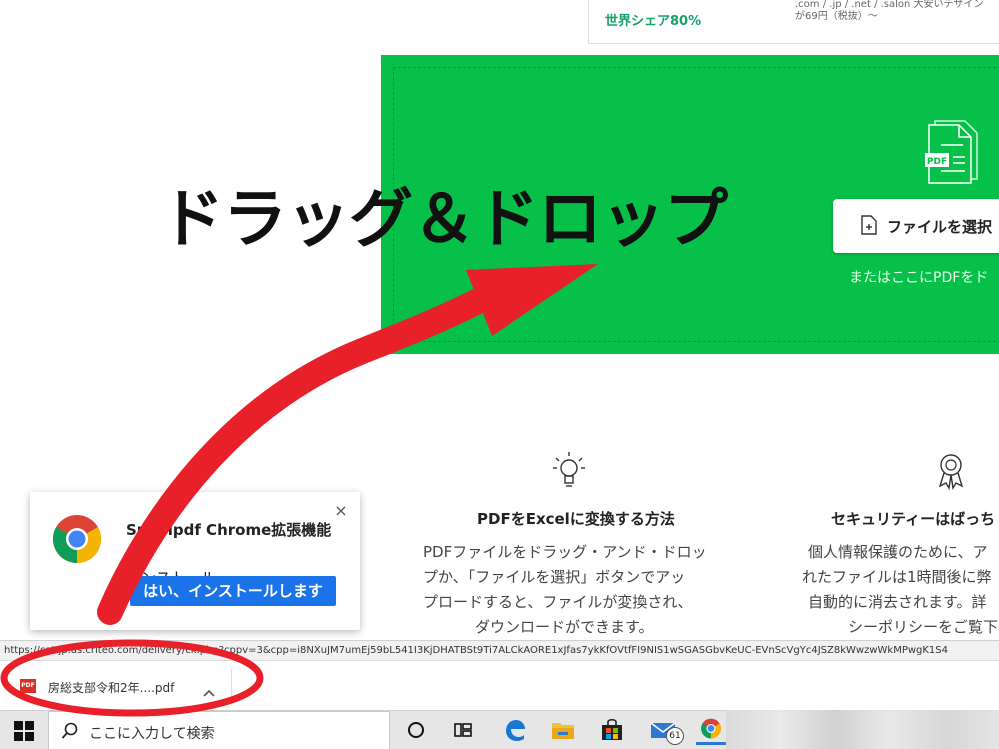 The image size is (999, 749). I want to click on microsoft-store-icon, so click(612, 730).